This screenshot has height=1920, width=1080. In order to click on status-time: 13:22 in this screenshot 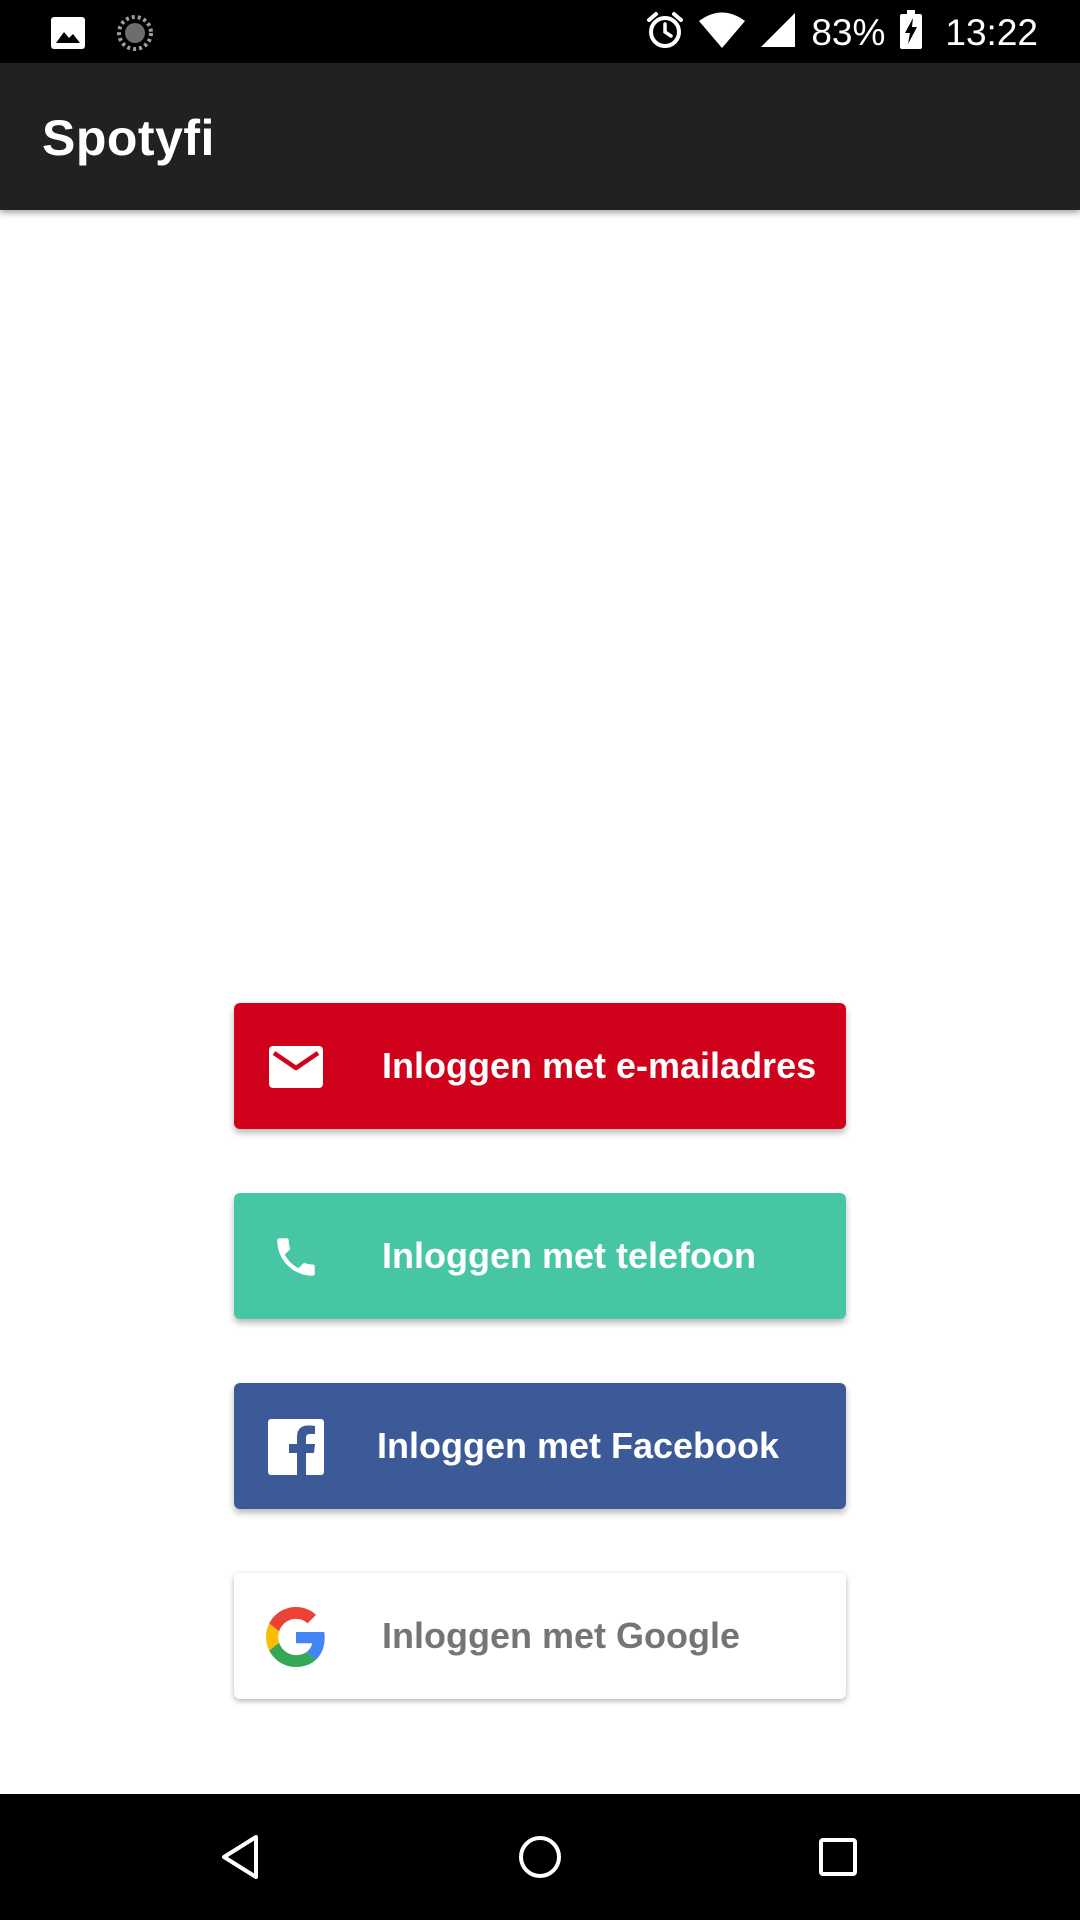, I will do `click(991, 32)`.